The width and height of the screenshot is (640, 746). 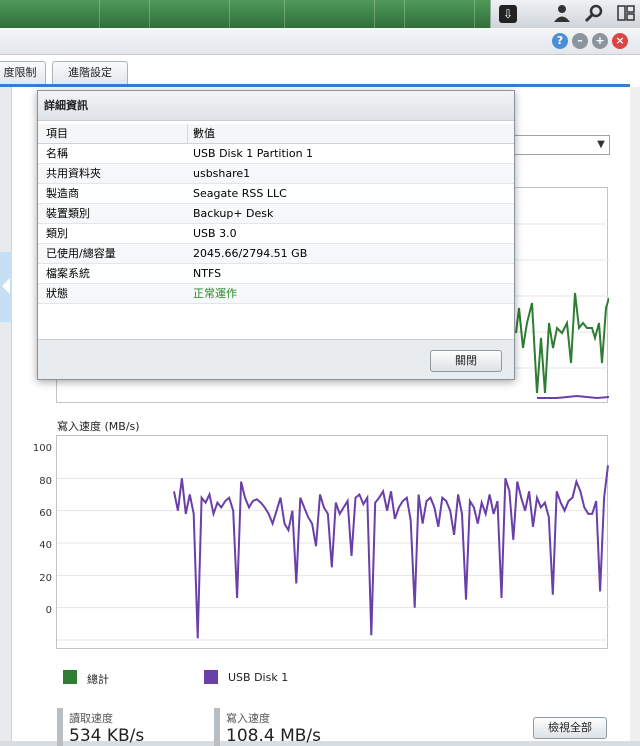 What do you see at coordinates (98, 426) in the screenshot?
I see `write-speed-axis-label: 寫入速度 (MB/s)` at bounding box center [98, 426].